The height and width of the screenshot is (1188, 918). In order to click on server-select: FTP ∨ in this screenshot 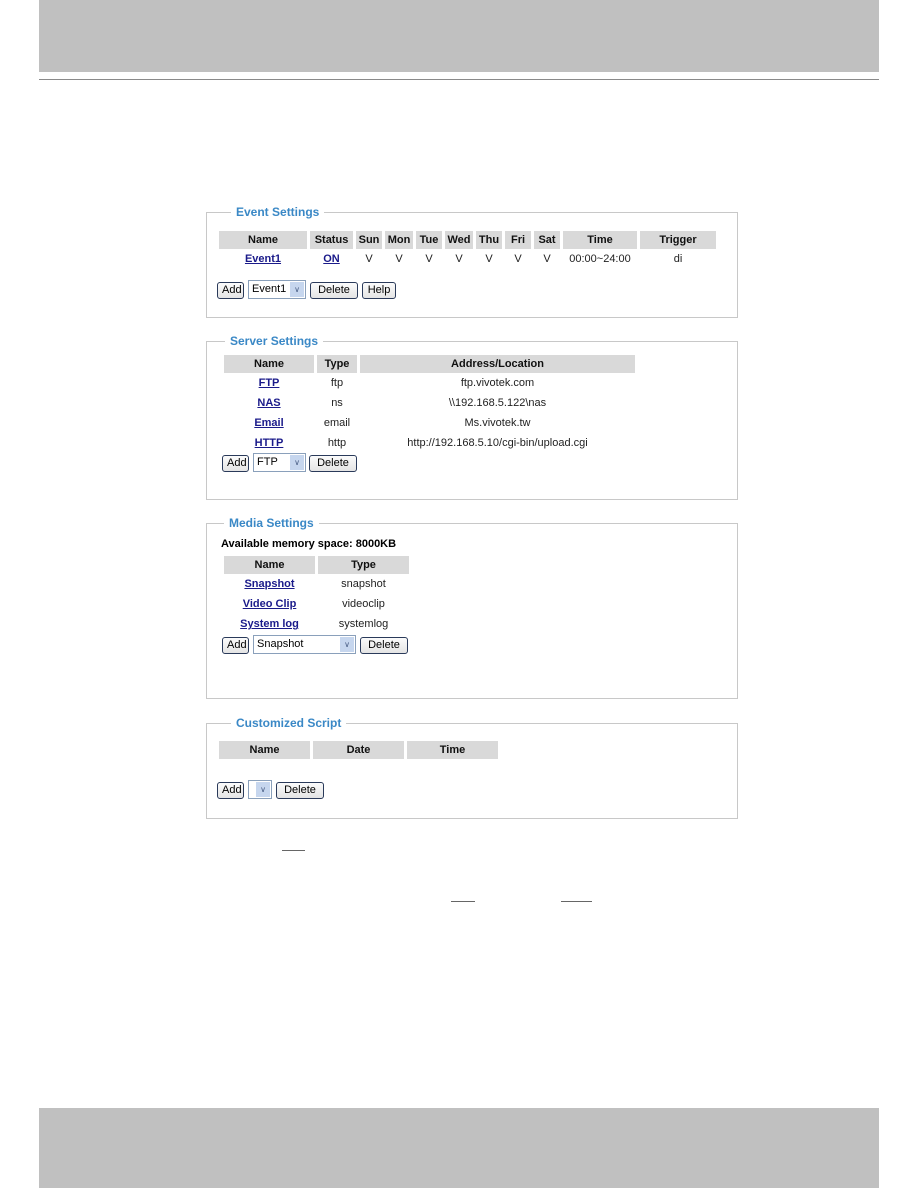, I will do `click(279, 462)`.